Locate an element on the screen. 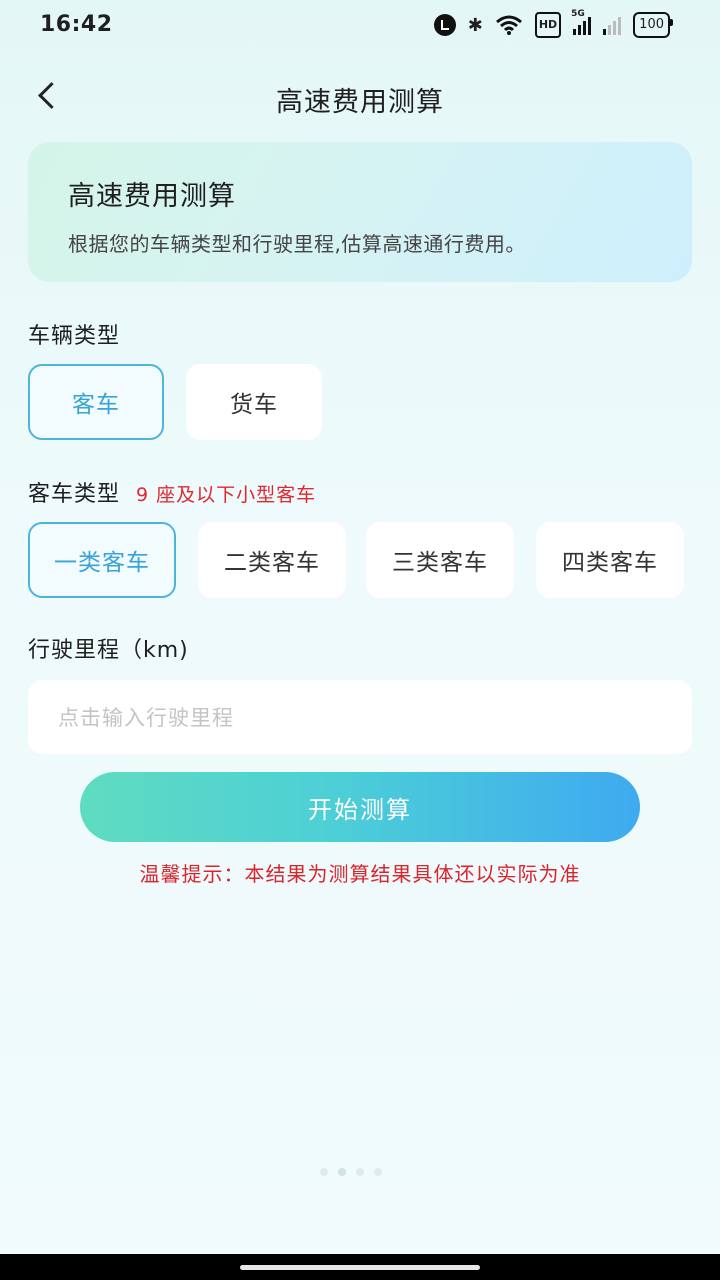 The width and height of the screenshot is (720, 1280). start-calculation-button: 开始测算 is located at coordinates (360, 807).